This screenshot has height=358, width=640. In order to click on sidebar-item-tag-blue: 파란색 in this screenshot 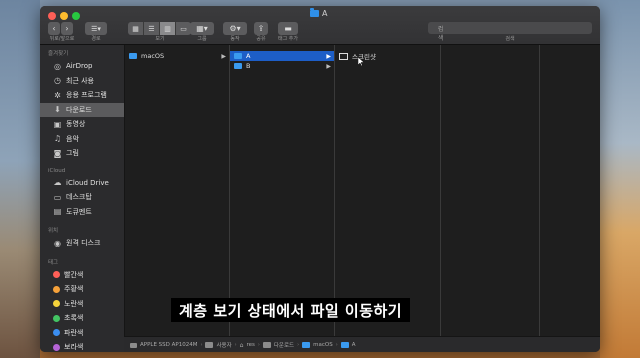, I will do `click(82, 333)`.